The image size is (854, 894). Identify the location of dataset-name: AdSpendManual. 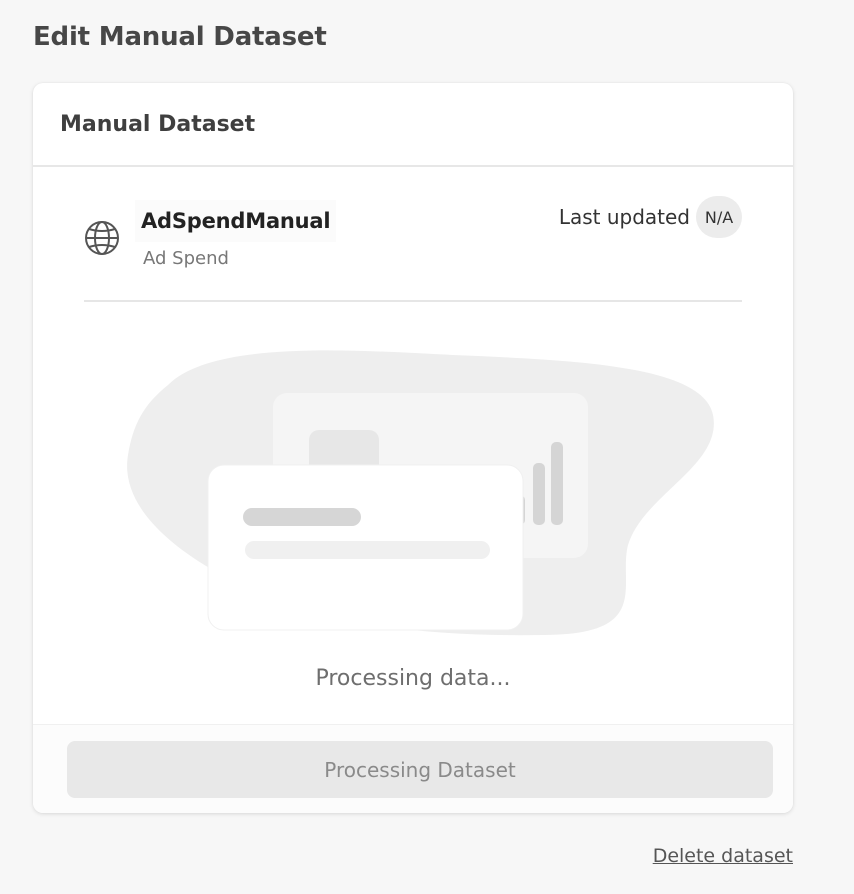
(236, 221).